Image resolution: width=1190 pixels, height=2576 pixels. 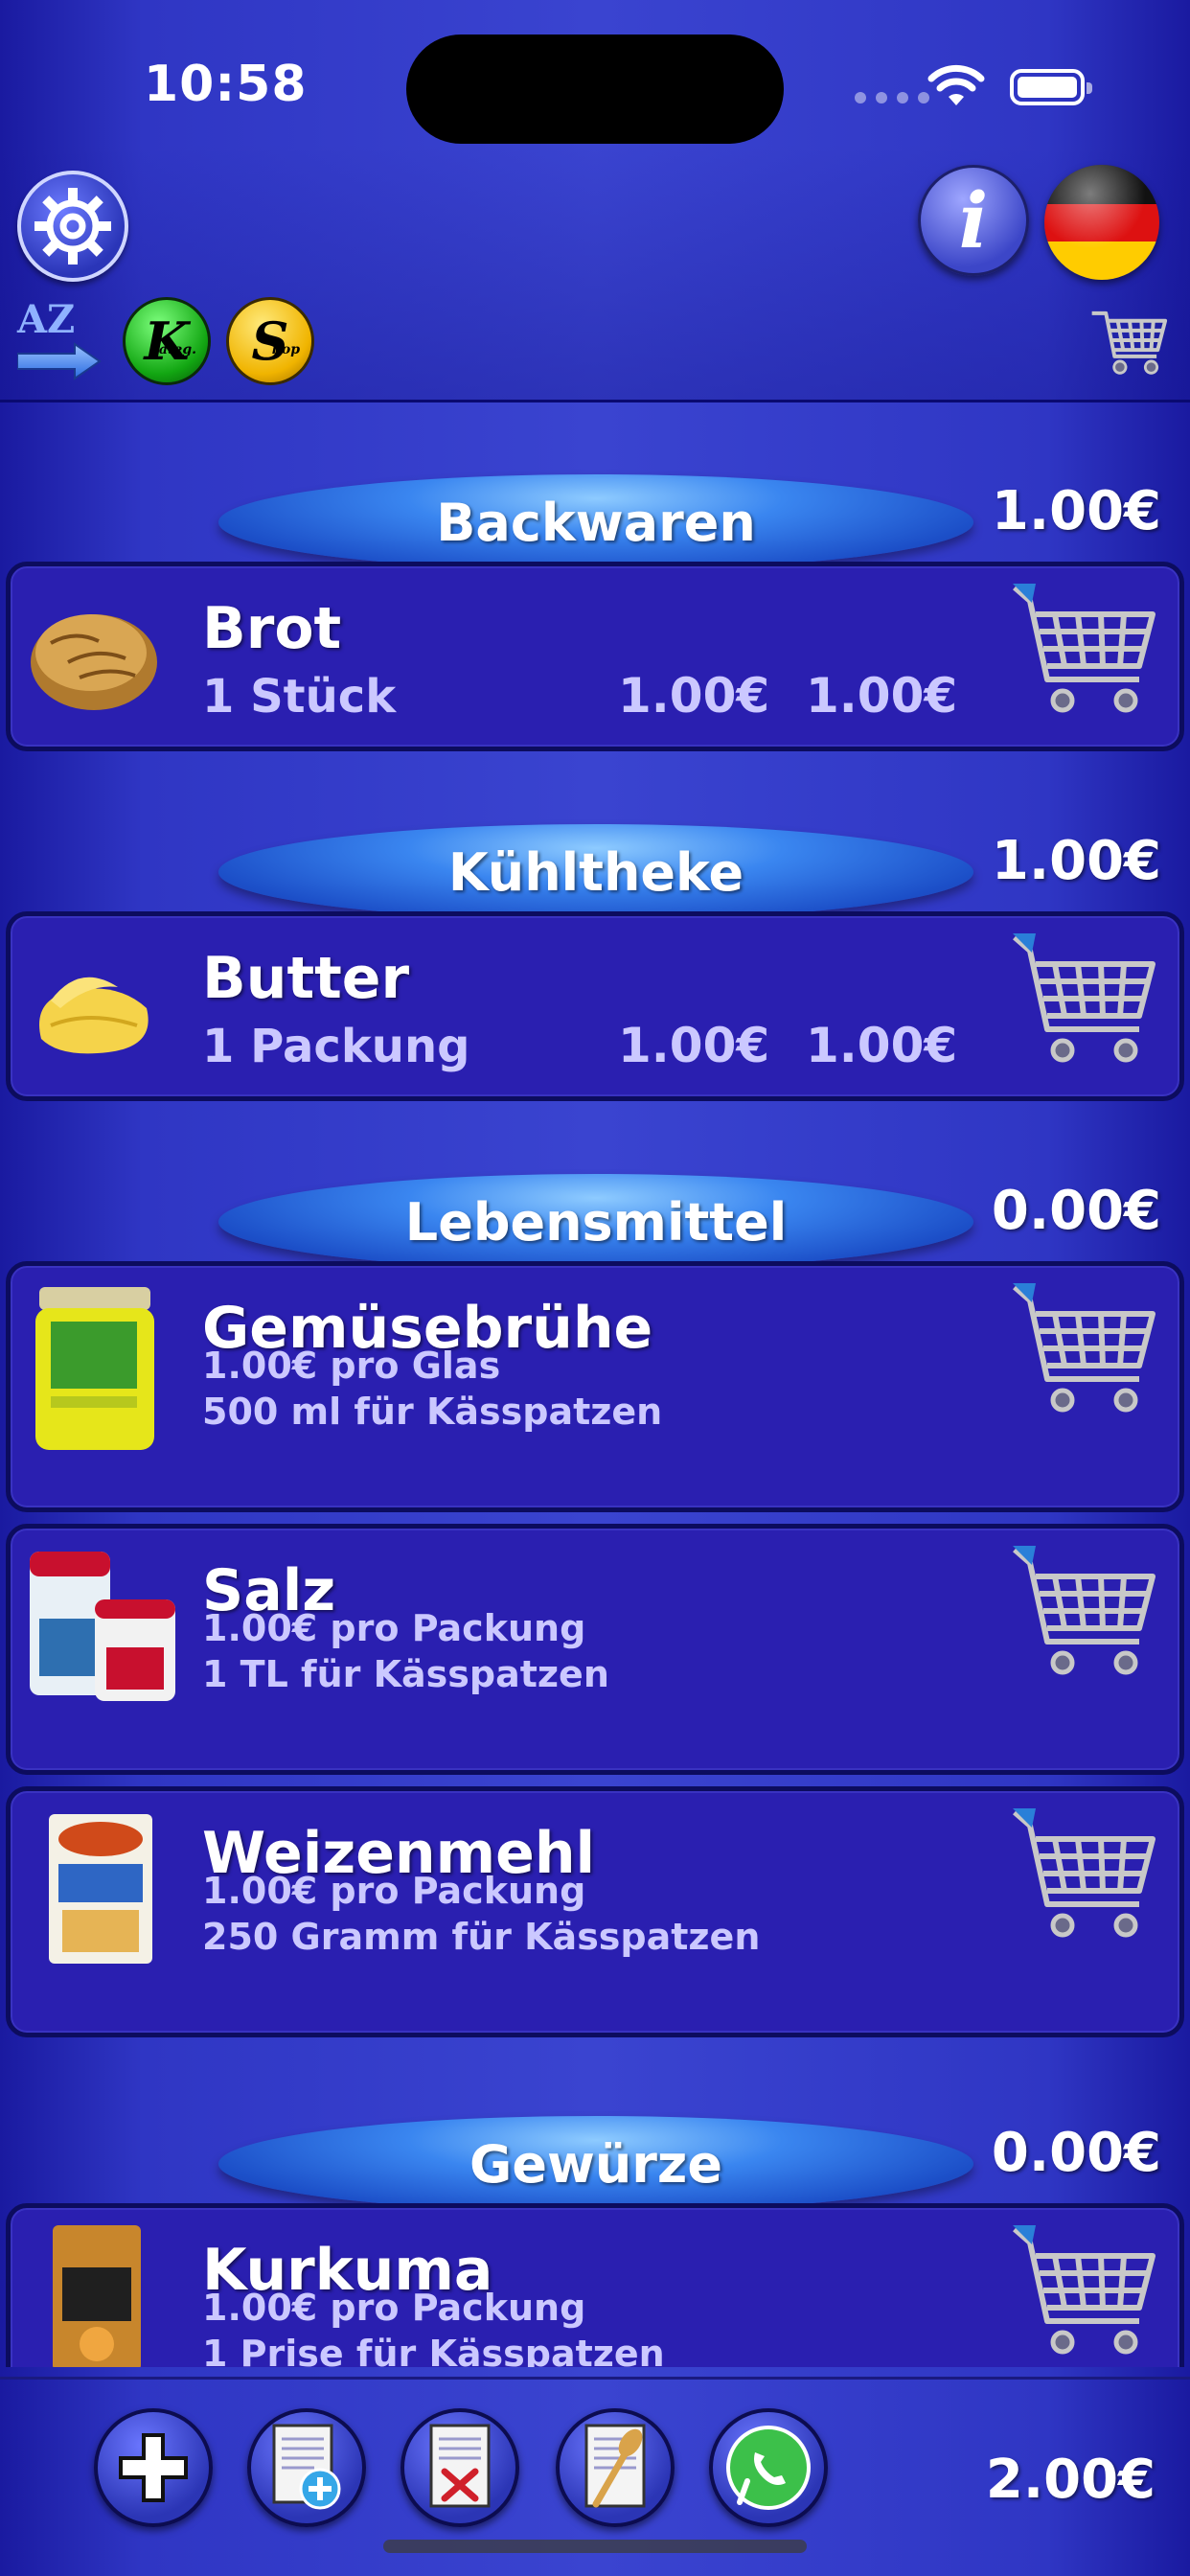 I want to click on recipe-button, so click(x=616, y=2467).